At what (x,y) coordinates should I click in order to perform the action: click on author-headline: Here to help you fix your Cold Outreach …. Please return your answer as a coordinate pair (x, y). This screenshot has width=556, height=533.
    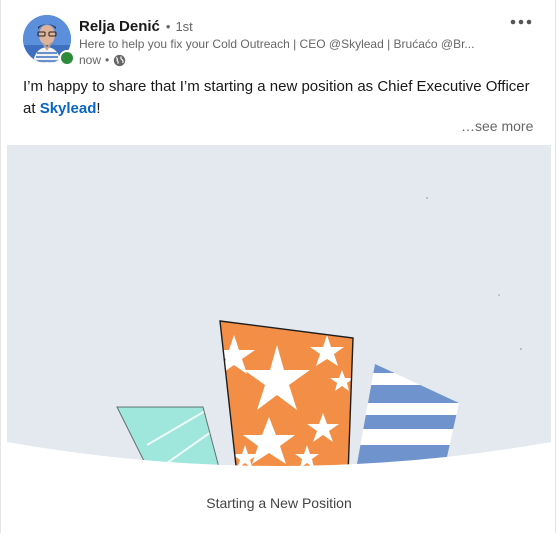
    Looking at the image, I should click on (289, 44).